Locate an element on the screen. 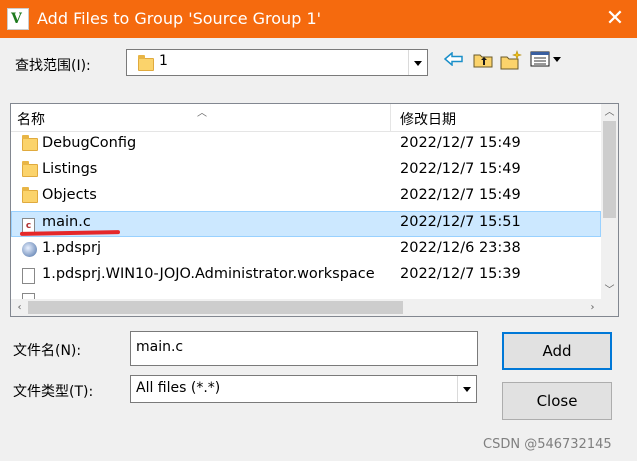 Image resolution: width=637 pixels, height=461 pixels. scroll-right-icon: › is located at coordinates (592, 307).